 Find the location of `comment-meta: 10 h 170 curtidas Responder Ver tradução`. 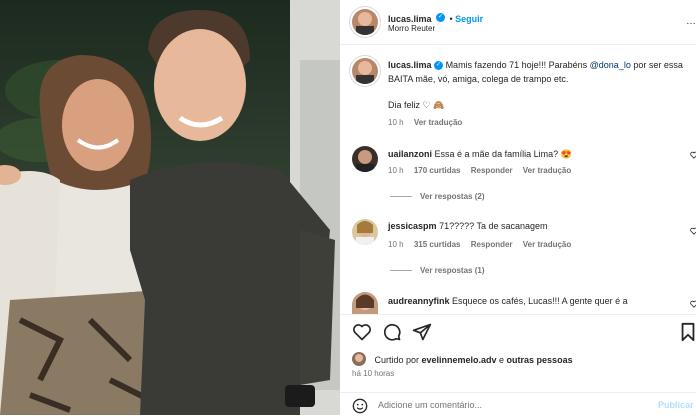

comment-meta: 10 h 170 curtidas Responder Ver tradução is located at coordinates (479, 170).